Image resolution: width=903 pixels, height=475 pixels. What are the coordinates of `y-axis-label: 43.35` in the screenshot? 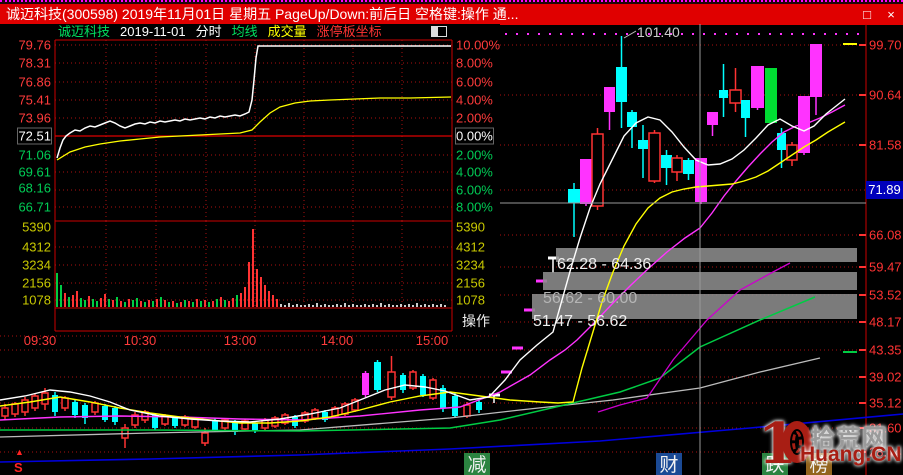 It's located at (885, 350).